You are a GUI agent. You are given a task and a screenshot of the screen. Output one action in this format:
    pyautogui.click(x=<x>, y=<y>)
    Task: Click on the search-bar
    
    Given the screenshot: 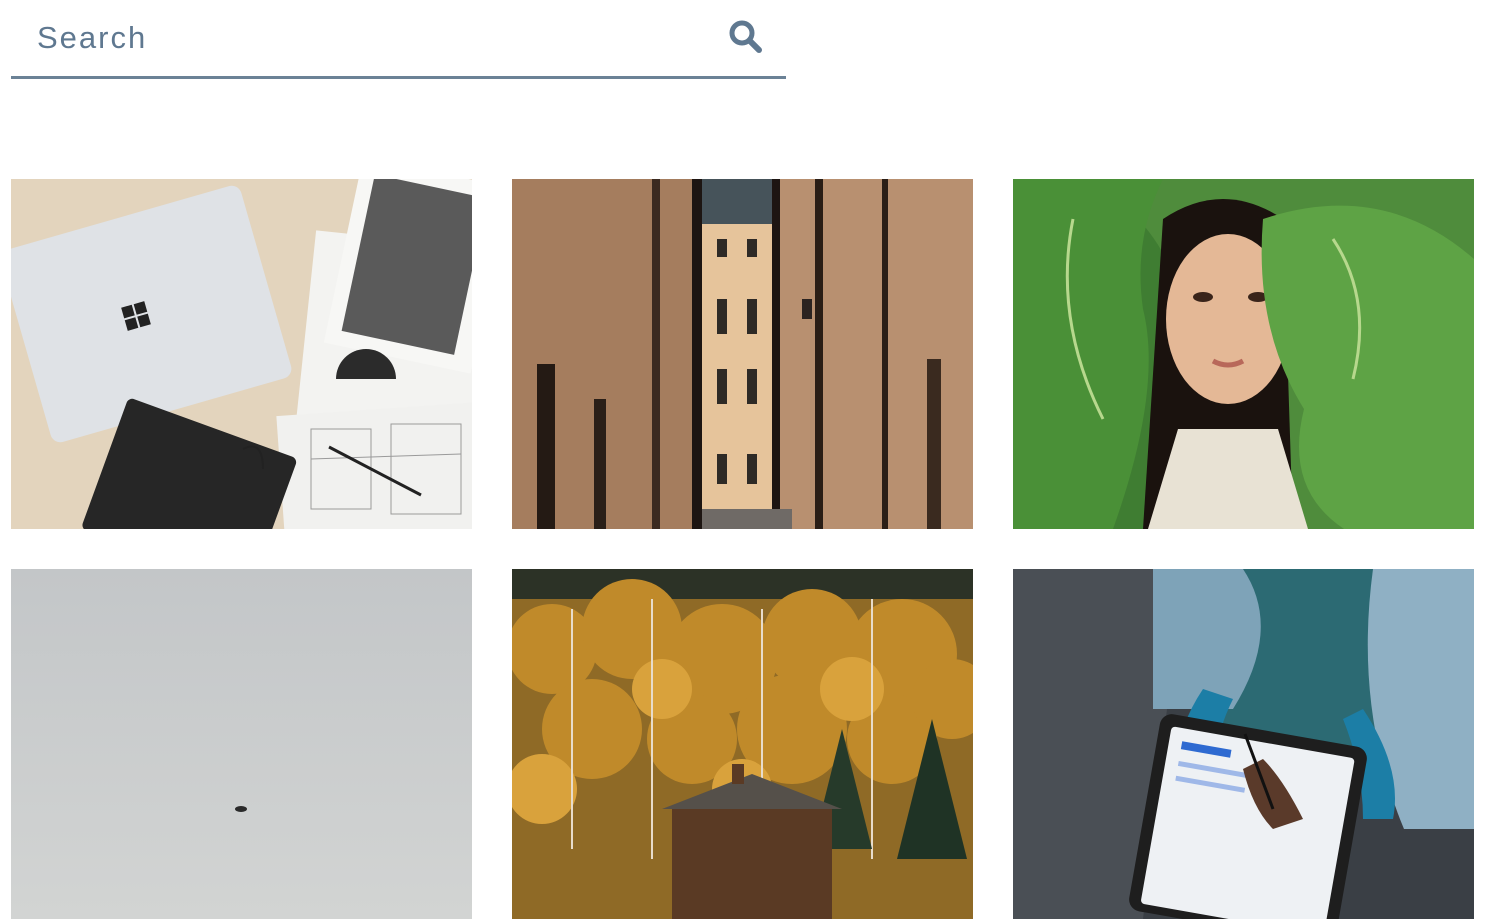 What is the action you would take?
    pyautogui.click(x=398, y=39)
    